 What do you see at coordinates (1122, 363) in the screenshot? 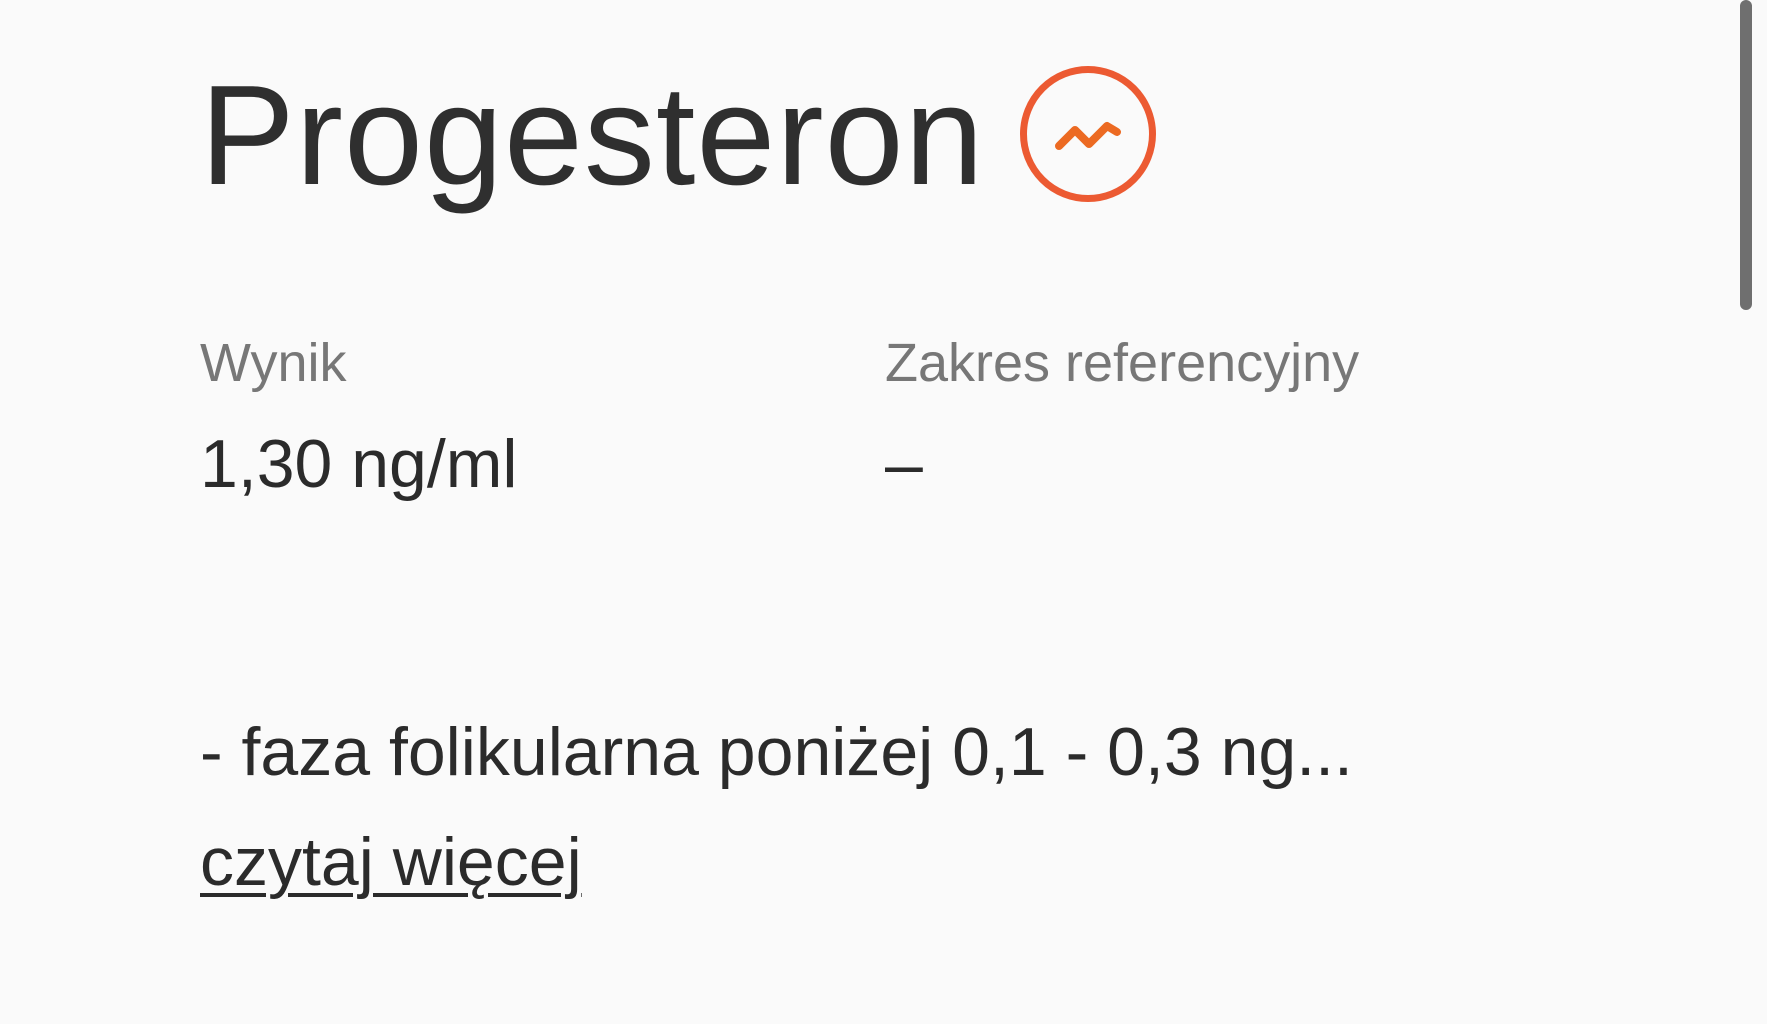
I see `reference-range-label: Zakres referencyjny` at bounding box center [1122, 363].